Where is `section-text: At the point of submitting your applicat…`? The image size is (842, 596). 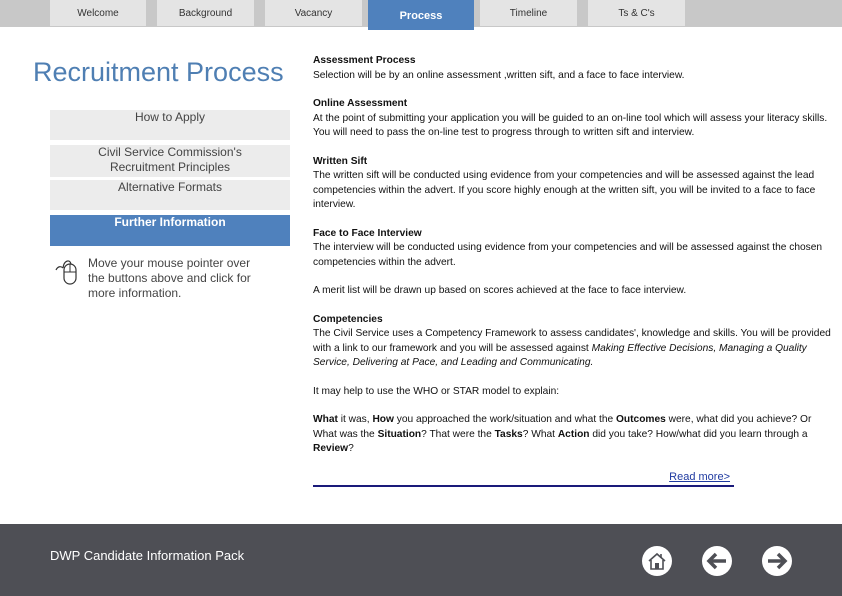 section-text: At the point of submitting your applicat… is located at coordinates (570, 125).